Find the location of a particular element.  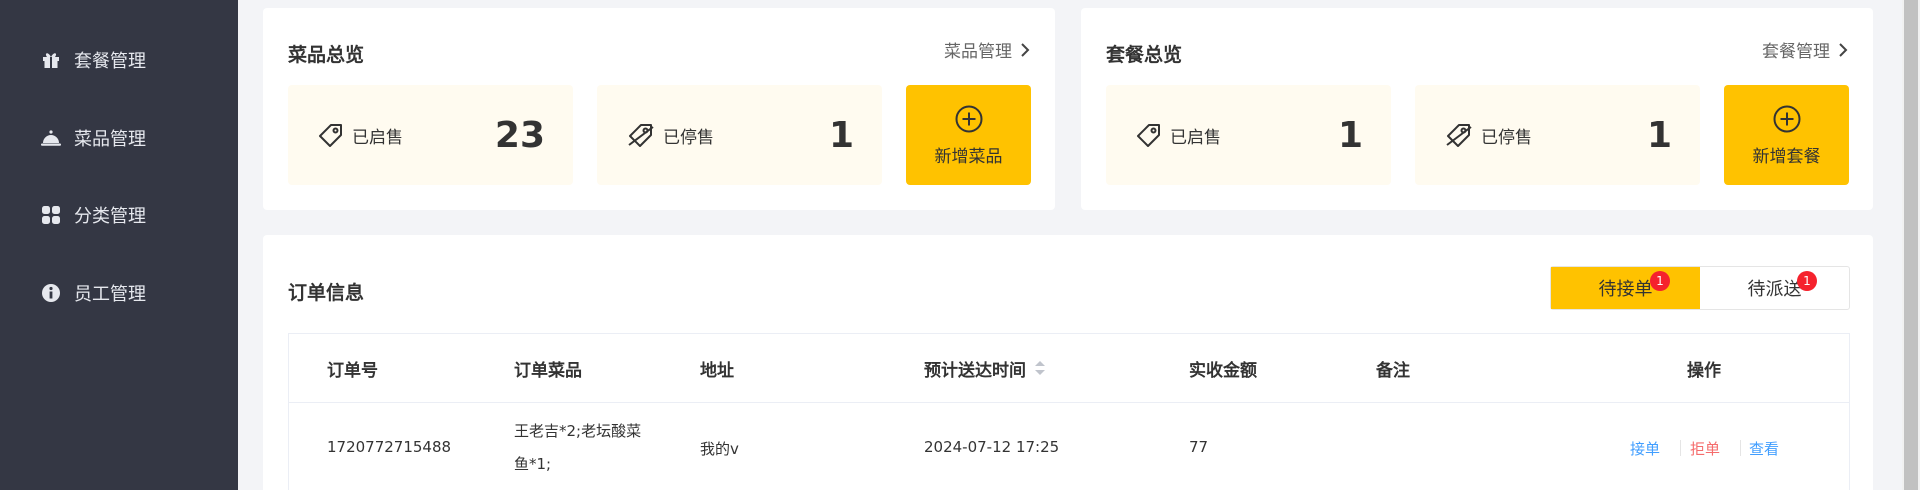

sidebar-item-dish: 菜品管理 is located at coordinates (93, 138).